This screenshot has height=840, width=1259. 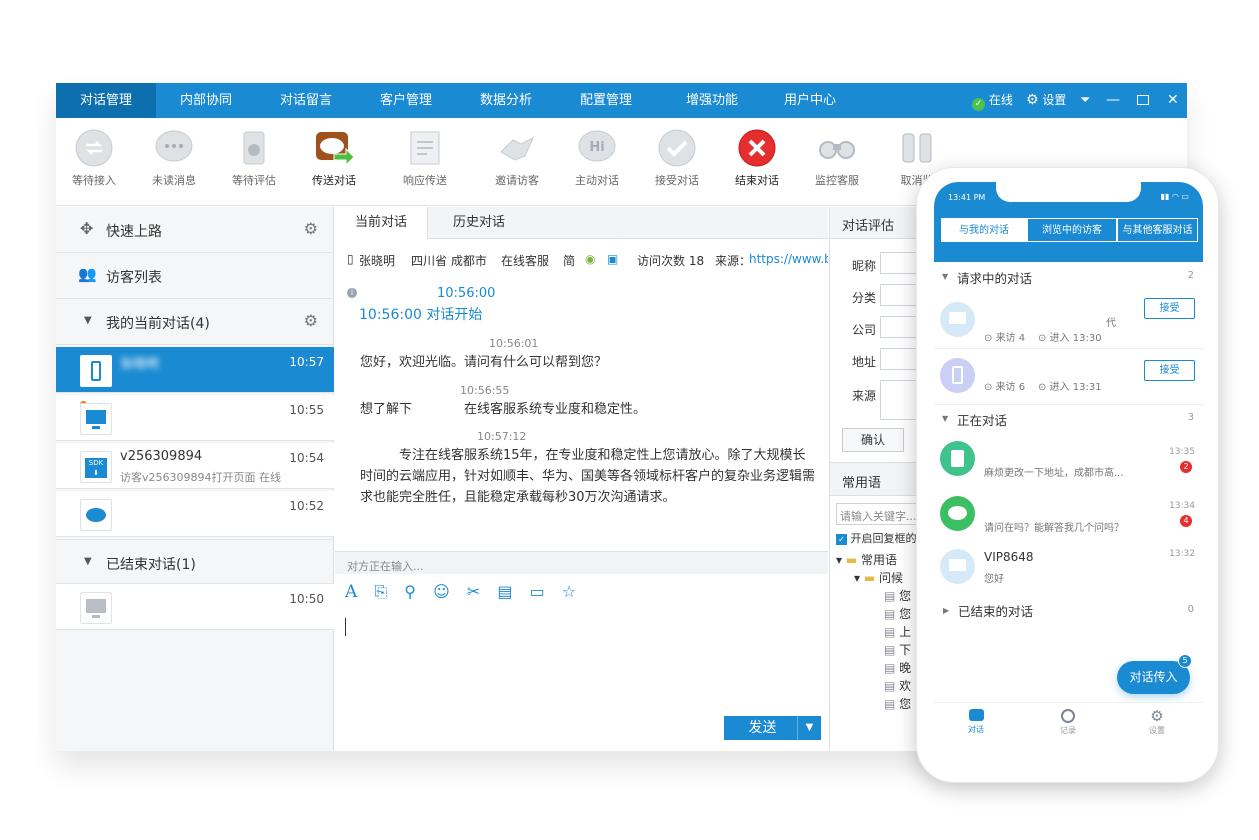 What do you see at coordinates (1072, 230) in the screenshot?
I see `phone-tab-browsing: 浏览中的访客` at bounding box center [1072, 230].